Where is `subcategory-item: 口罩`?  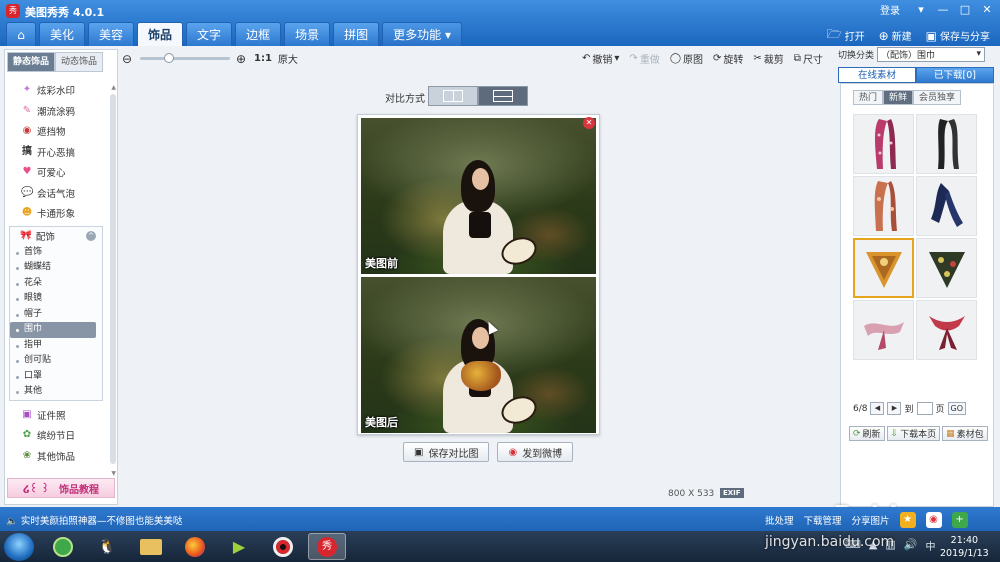 subcategory-item: 口罩 is located at coordinates (56, 377).